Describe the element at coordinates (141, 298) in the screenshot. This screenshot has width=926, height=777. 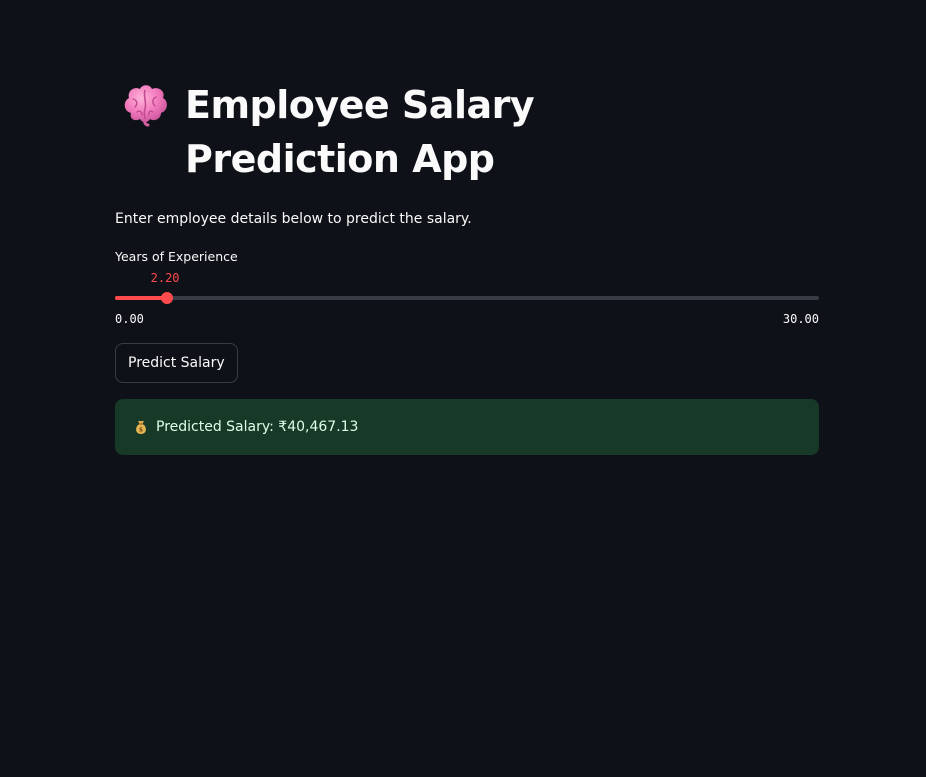
I see `slider-track-fill` at that location.